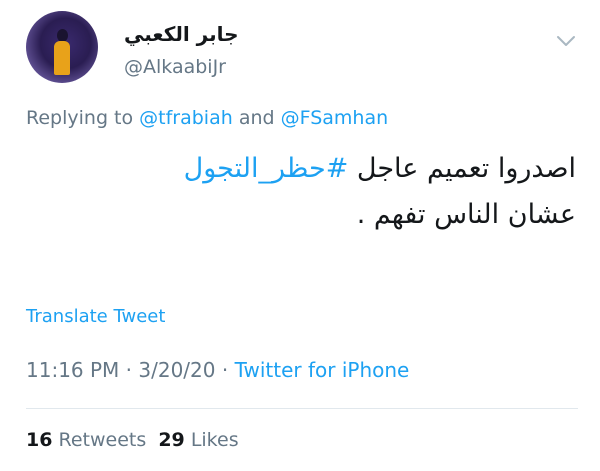 This screenshot has height=471, width=600. Describe the element at coordinates (186, 118) in the screenshot. I see `mention-tfrabiah: @tfrabiah` at that location.